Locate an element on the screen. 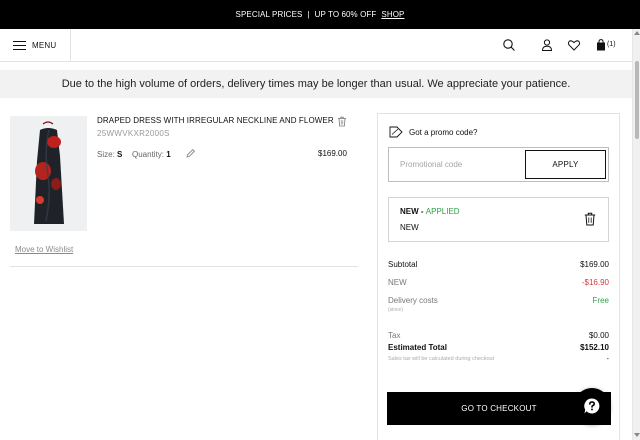 The width and height of the screenshot is (640, 440). quantity-label: Quantity: is located at coordinates (148, 154).